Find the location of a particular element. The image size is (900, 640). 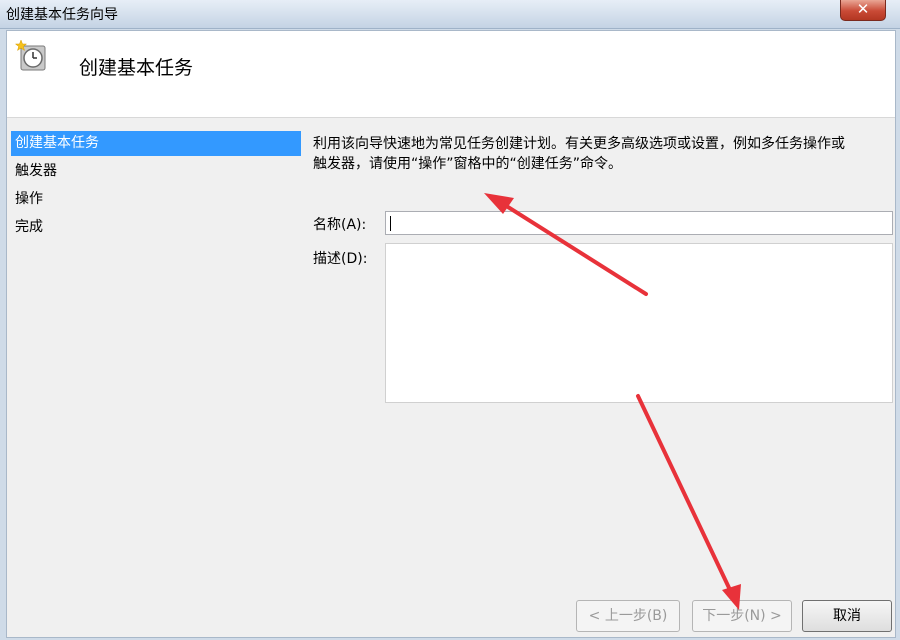

sidebar-item-action: 操作 is located at coordinates (156, 199).